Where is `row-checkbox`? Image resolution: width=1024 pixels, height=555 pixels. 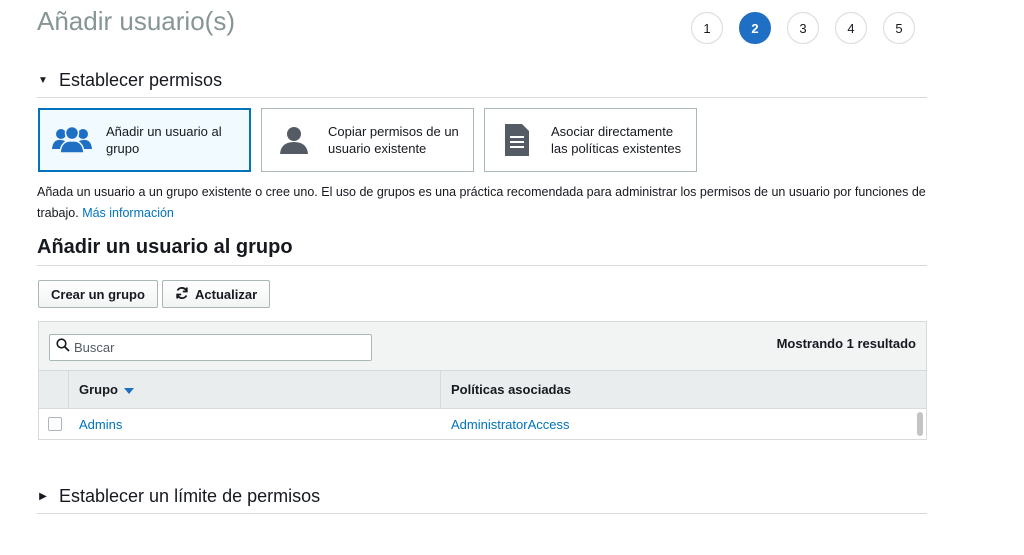
row-checkbox is located at coordinates (55, 424).